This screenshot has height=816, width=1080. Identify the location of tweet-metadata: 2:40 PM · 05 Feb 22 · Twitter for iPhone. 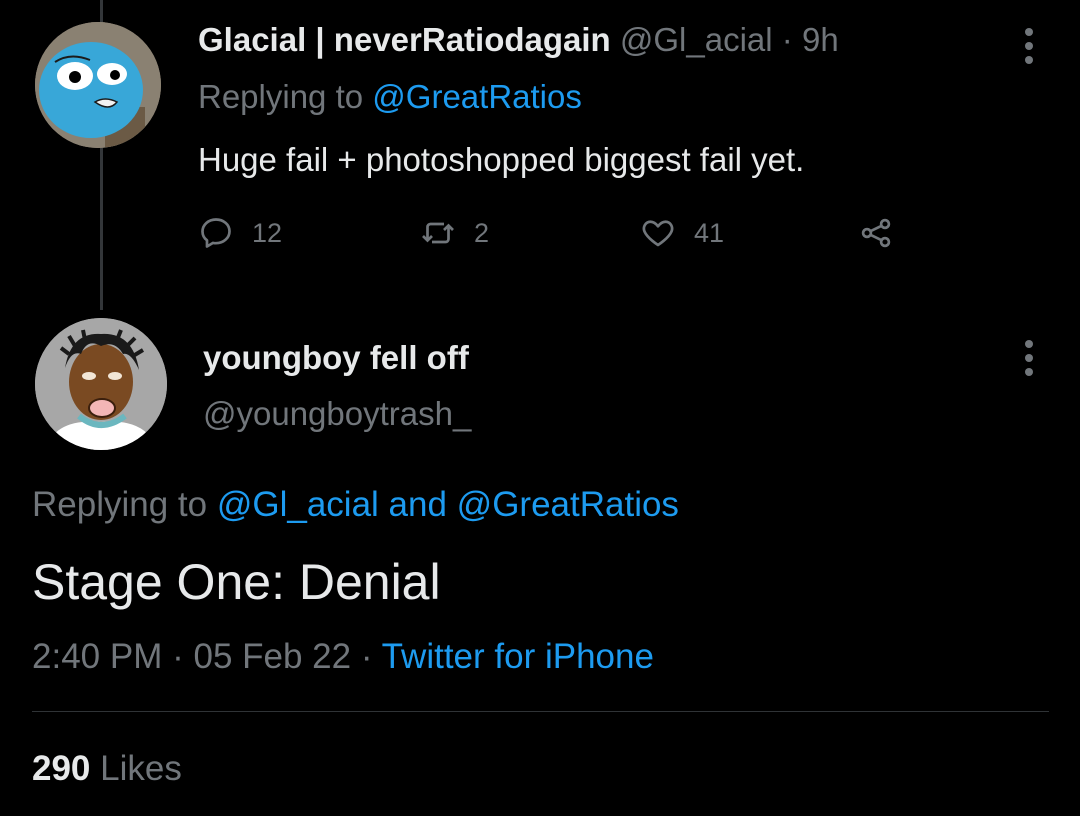
(343, 657).